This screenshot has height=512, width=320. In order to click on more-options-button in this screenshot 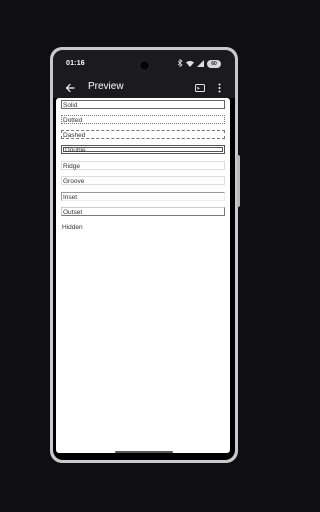, I will do `click(219, 88)`.